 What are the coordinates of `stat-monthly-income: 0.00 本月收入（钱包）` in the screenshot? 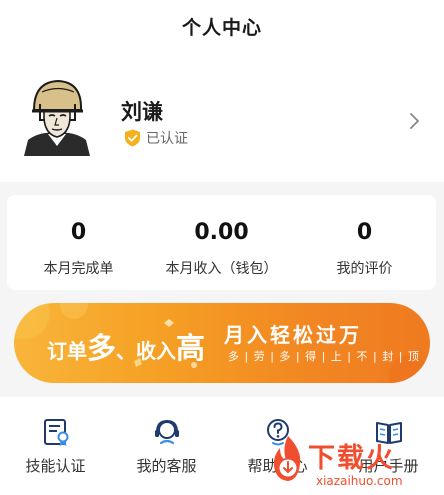 It's located at (221, 242).